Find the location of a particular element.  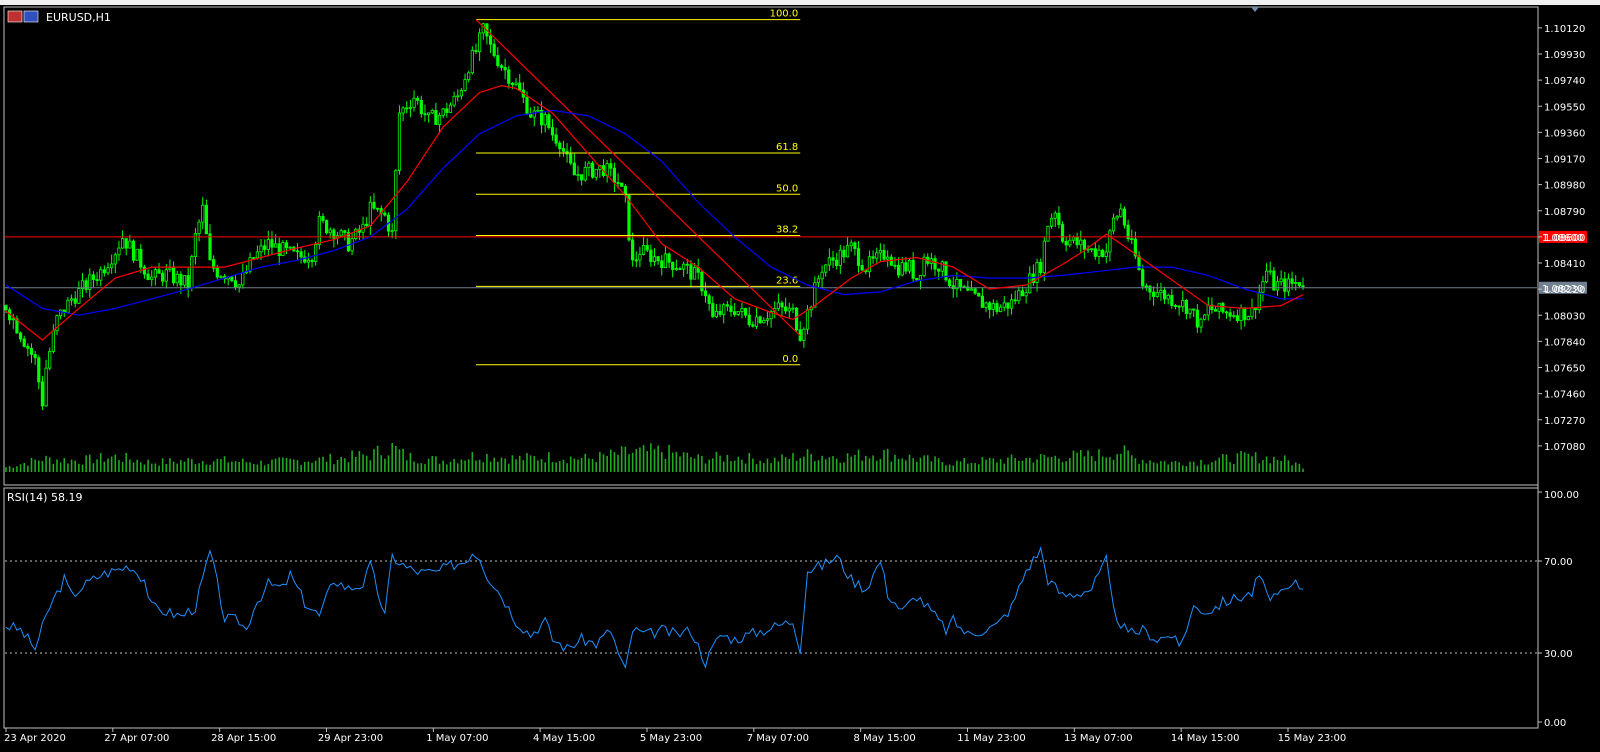

fib-level-label: 38.2 is located at coordinates (787, 230).